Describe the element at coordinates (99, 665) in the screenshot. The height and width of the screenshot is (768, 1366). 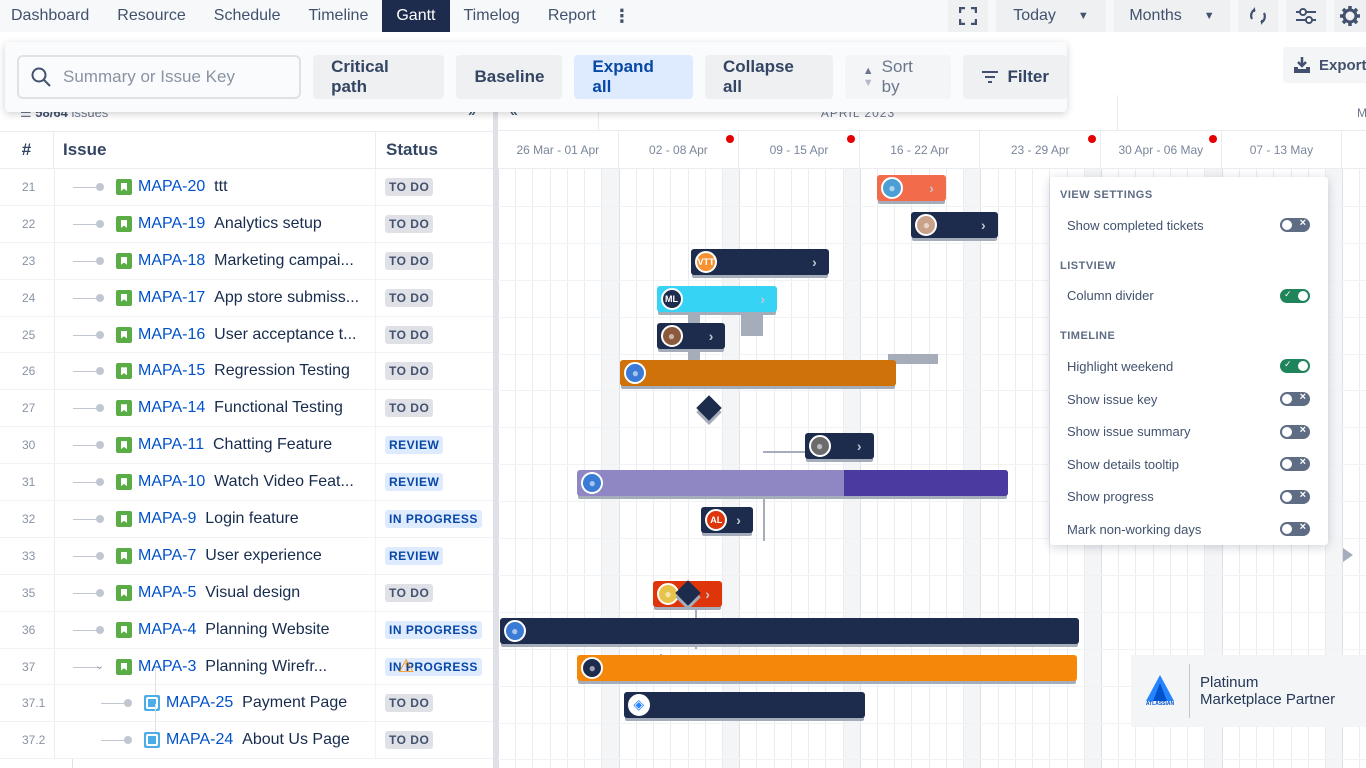
I see `chevron-down-icon: ⌄` at that location.